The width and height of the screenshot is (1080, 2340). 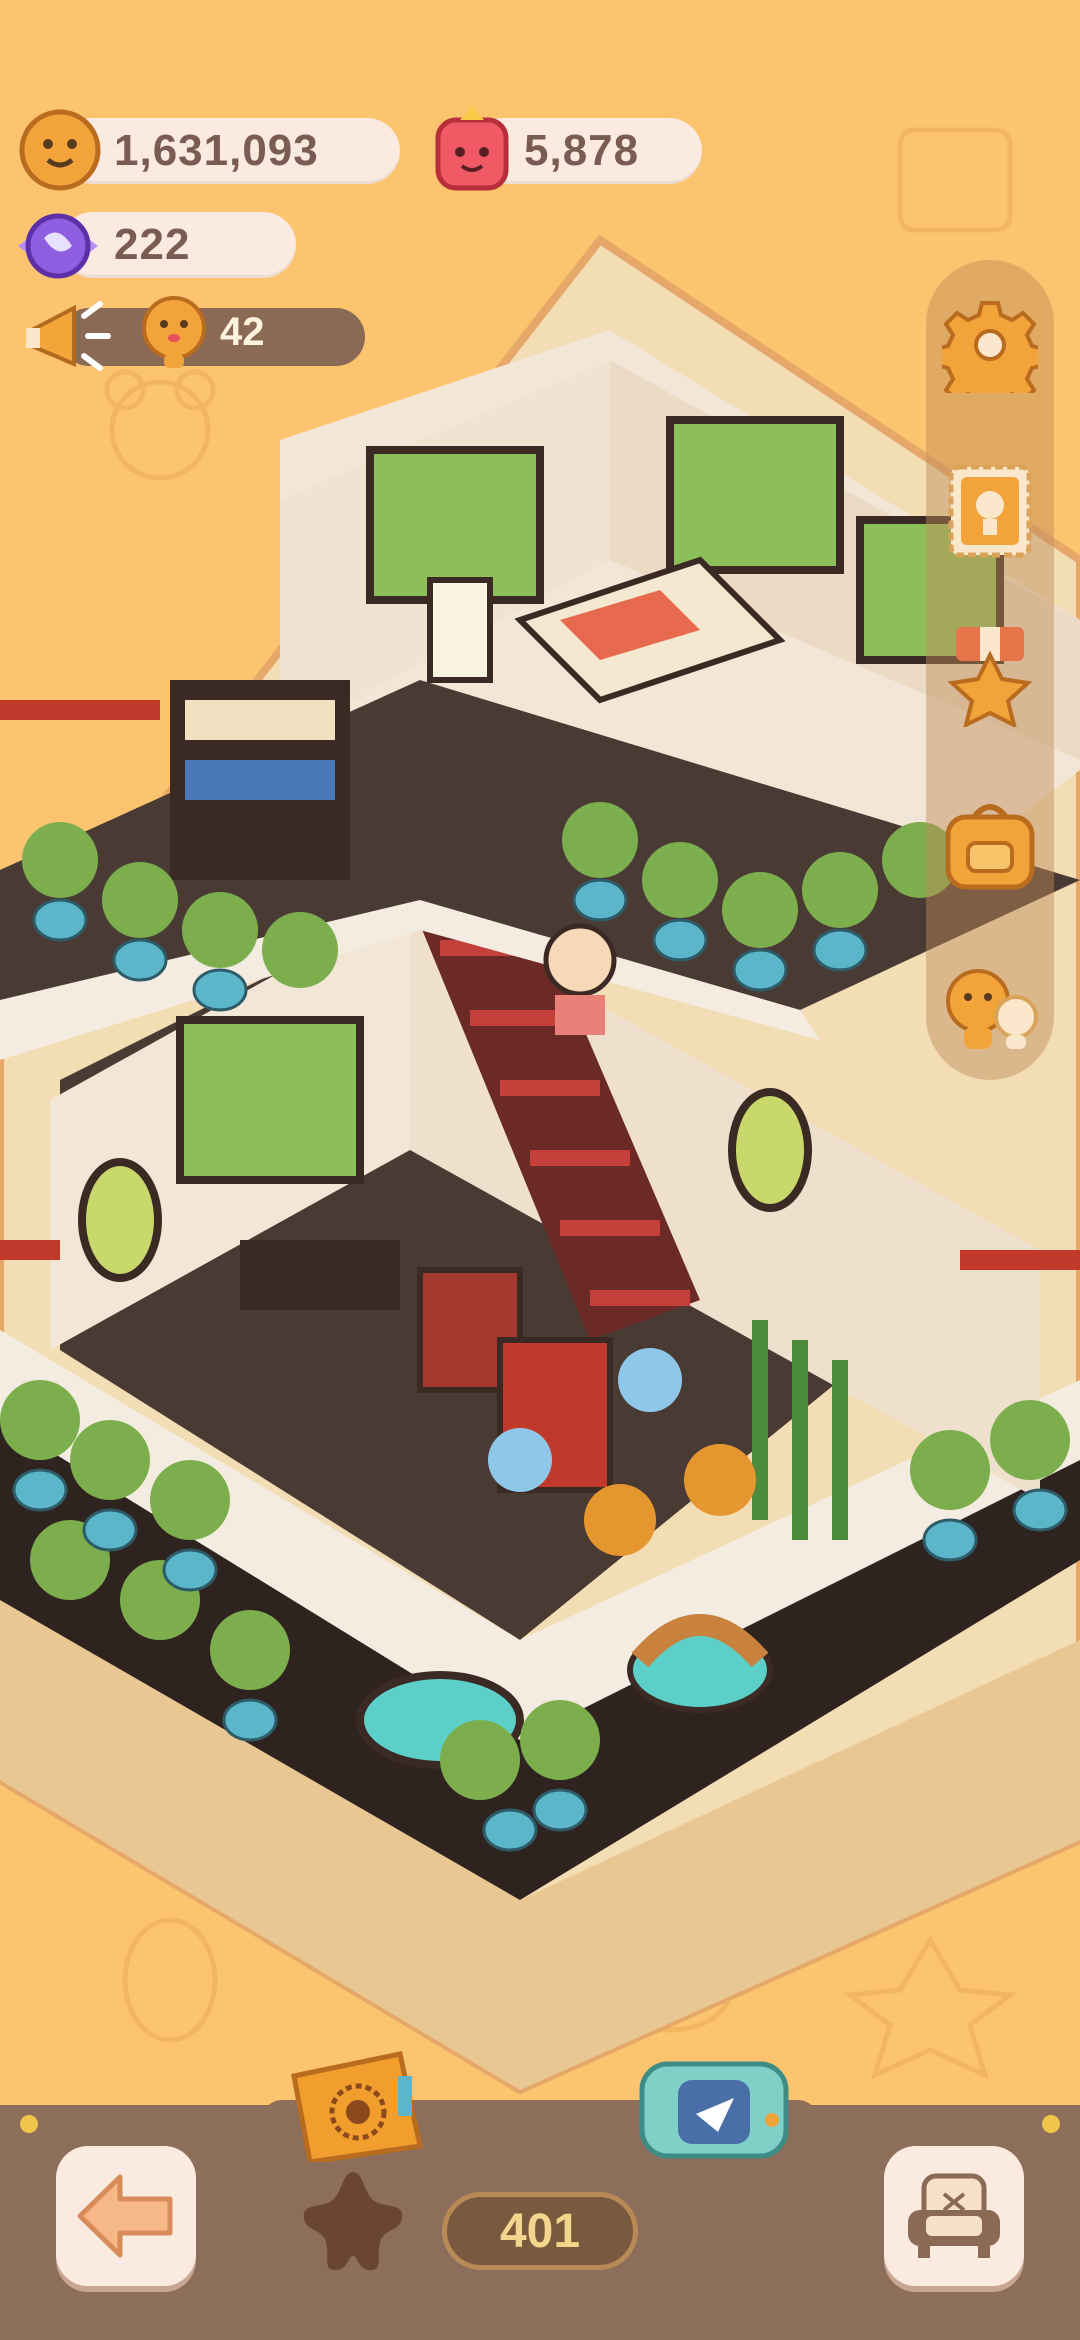 I want to click on star-medal-icon, so click(x=990, y=677).